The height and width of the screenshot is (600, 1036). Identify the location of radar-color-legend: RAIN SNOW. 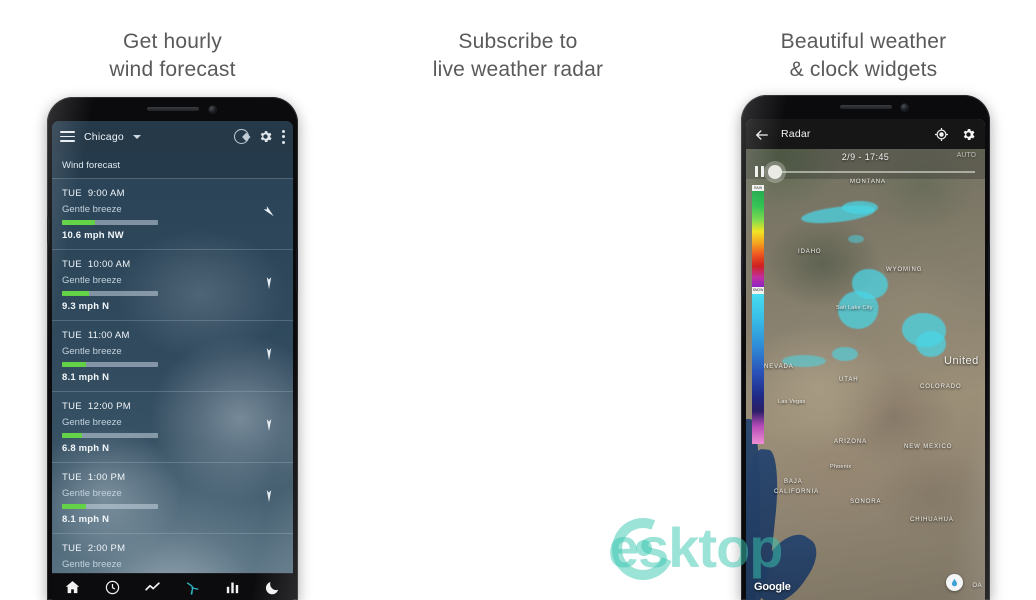
(758, 314).